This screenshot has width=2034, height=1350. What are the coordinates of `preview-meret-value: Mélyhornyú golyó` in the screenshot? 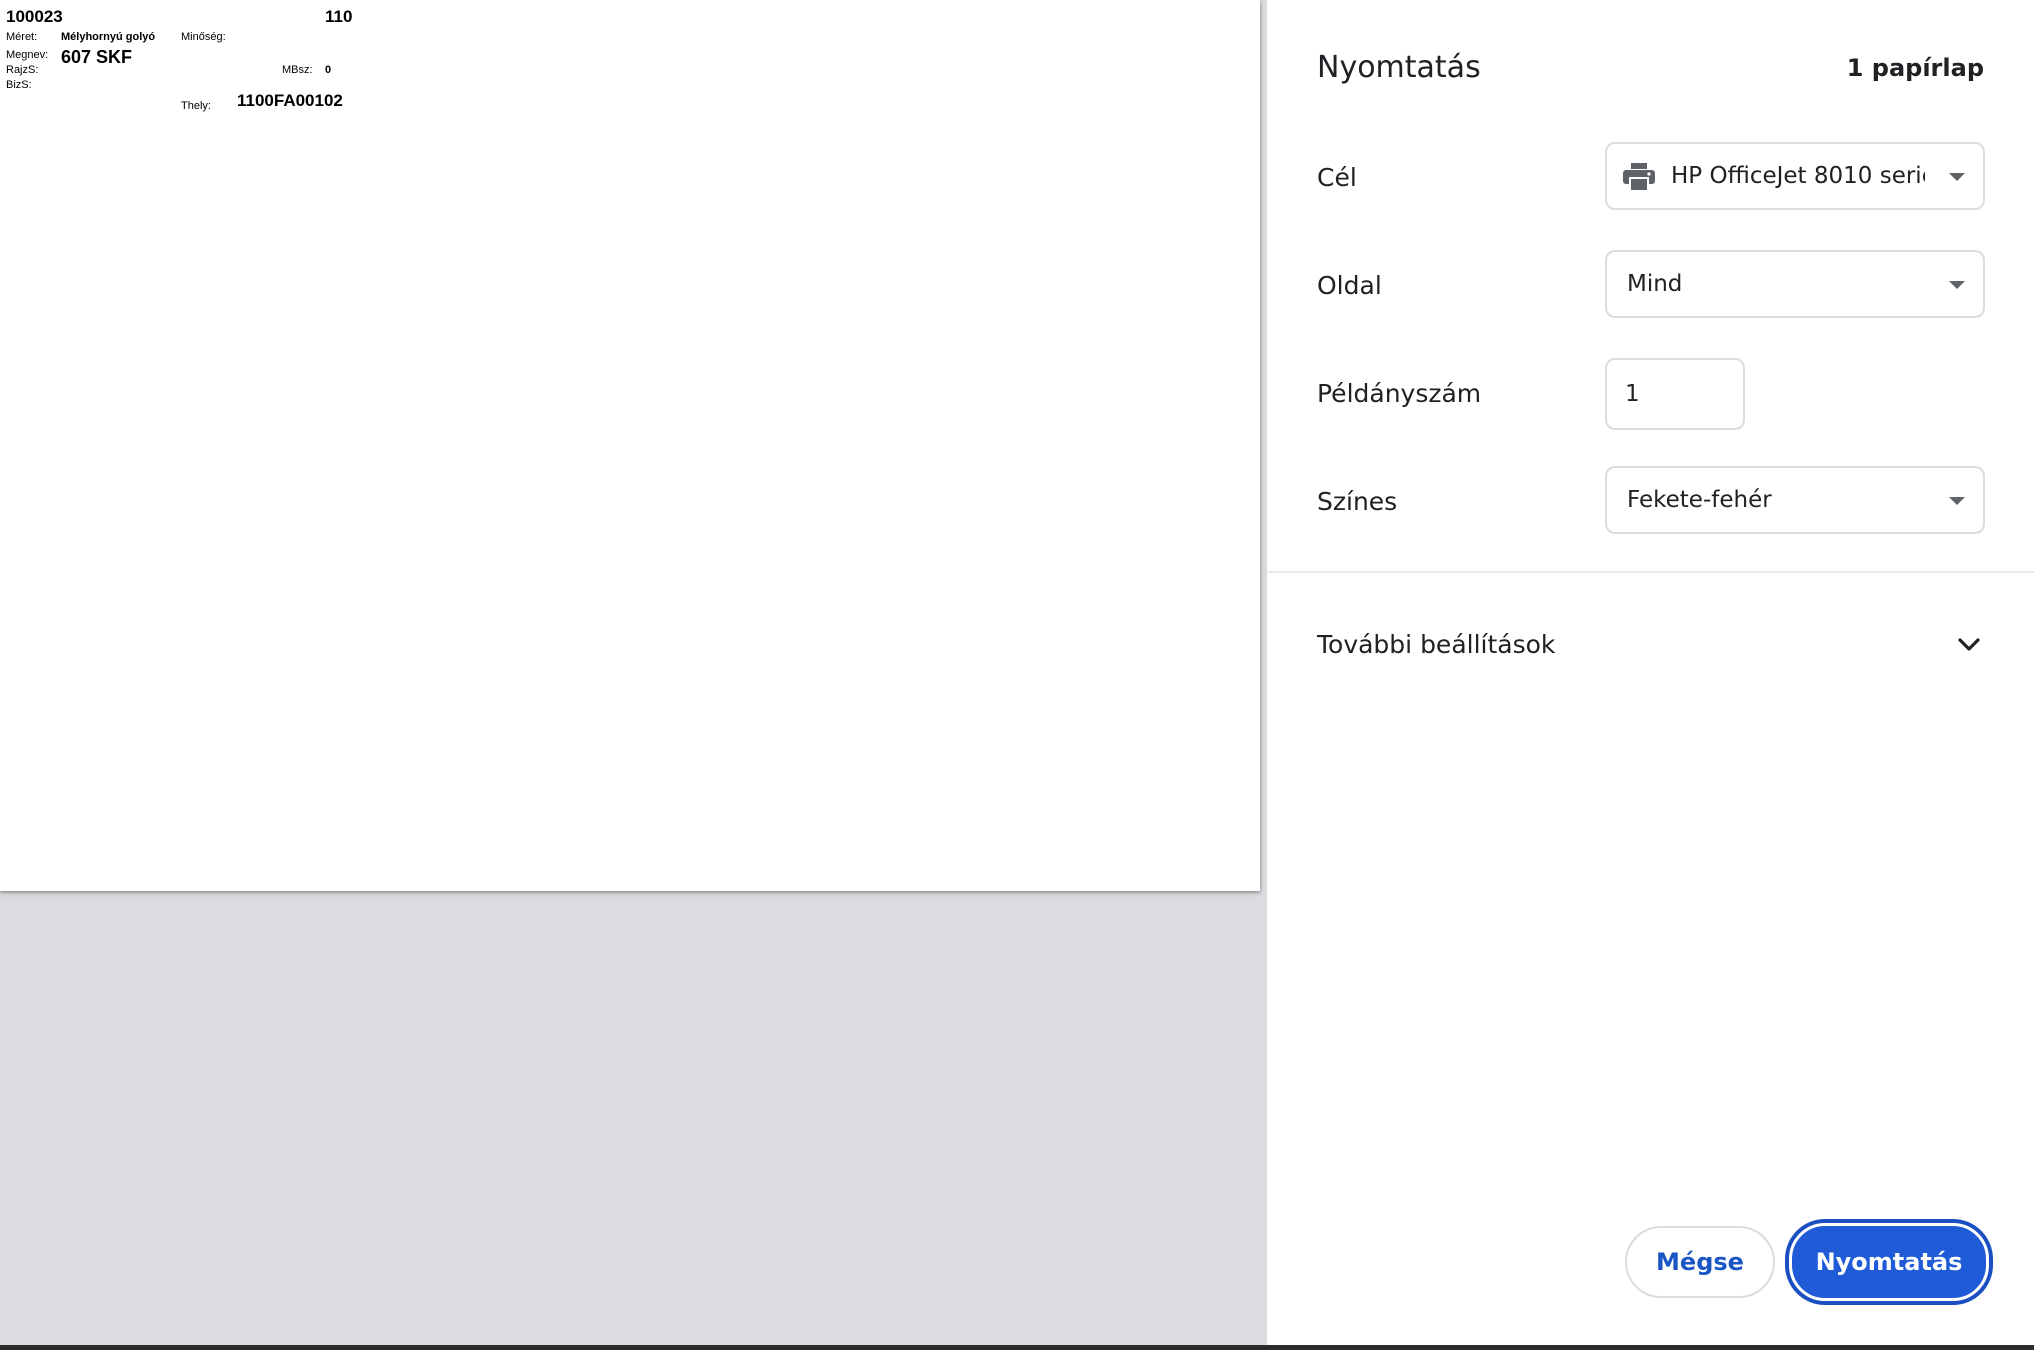 It's located at (108, 37).